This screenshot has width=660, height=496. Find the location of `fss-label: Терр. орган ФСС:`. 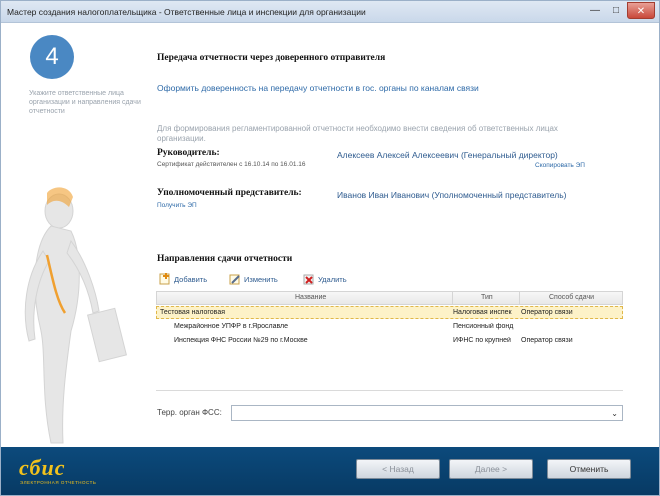

fss-label: Терр. орган ФСС: is located at coordinates (189, 412).